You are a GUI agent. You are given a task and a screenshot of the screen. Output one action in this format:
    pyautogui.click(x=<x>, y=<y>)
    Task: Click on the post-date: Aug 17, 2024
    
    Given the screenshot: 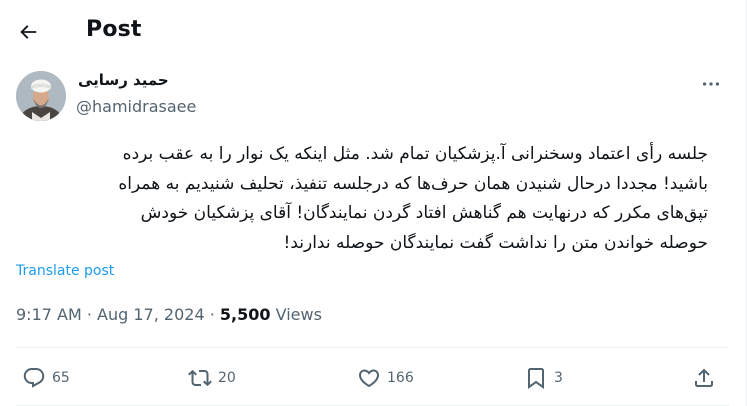 What is the action you would take?
    pyautogui.click(x=151, y=314)
    